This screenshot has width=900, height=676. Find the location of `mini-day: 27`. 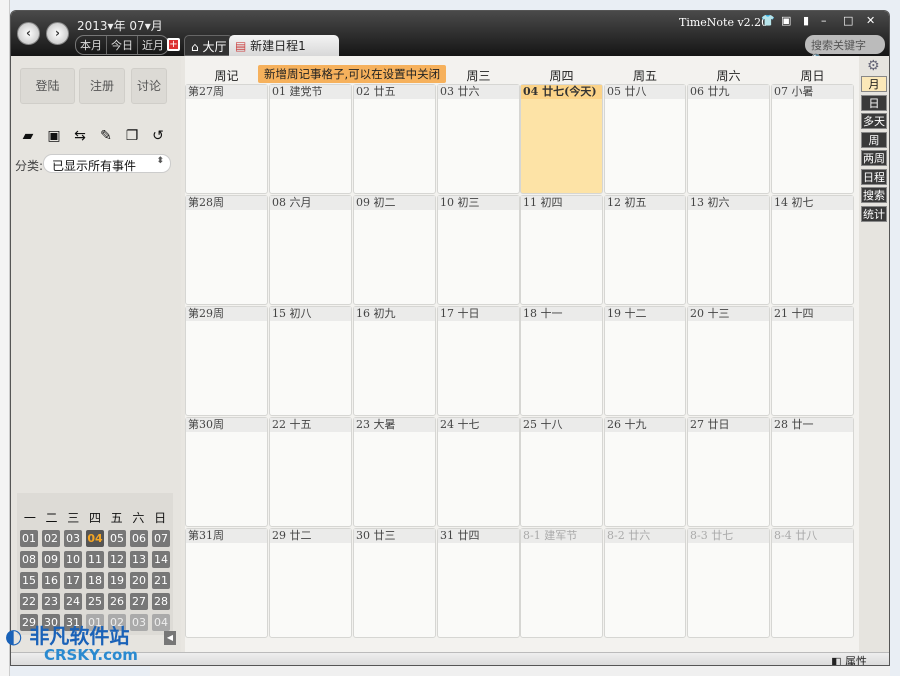

mini-day: 27 is located at coordinates (139, 601).